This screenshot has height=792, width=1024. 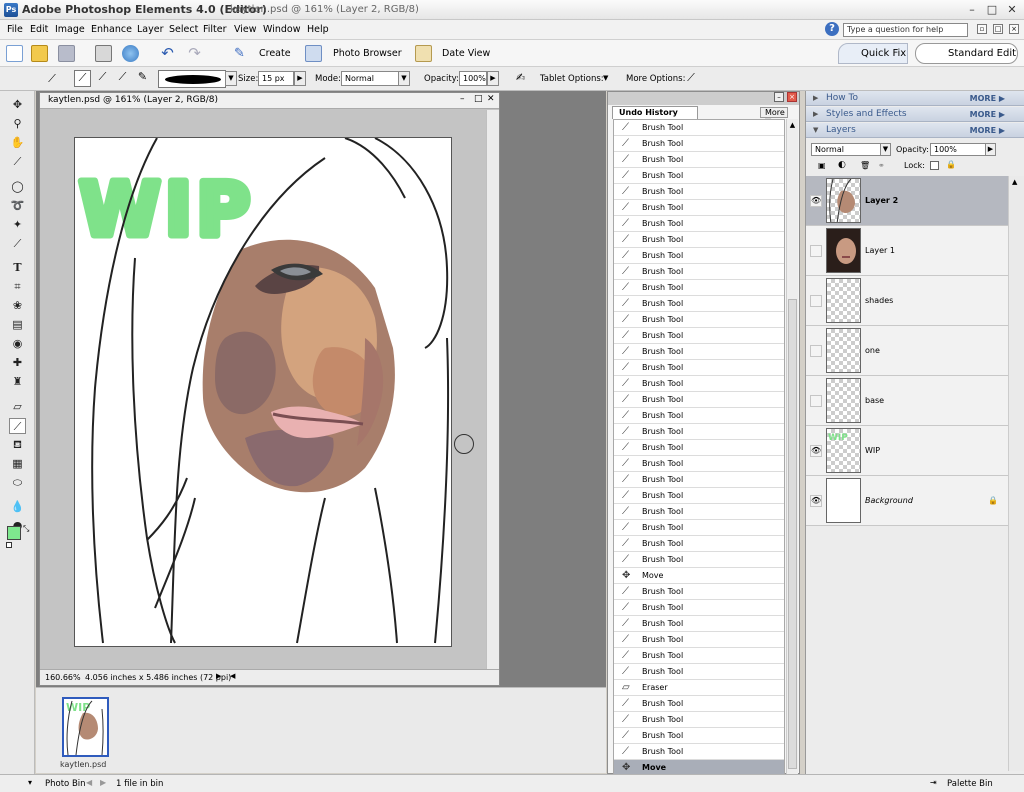 What do you see at coordinates (194, 53) in the screenshot?
I see `redo-icon: ↷` at bounding box center [194, 53].